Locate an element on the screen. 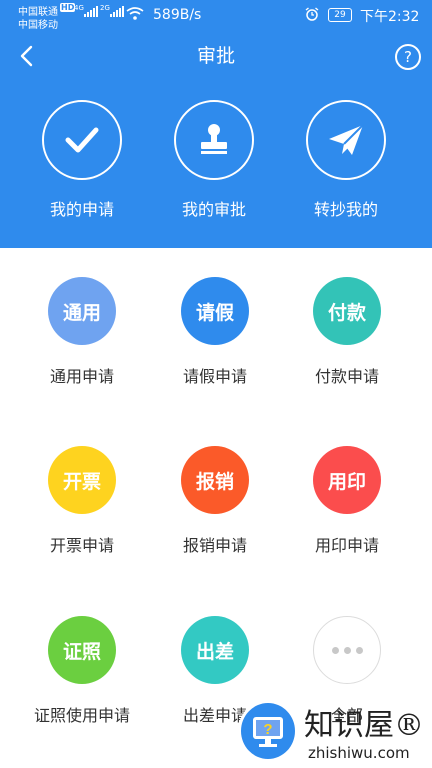 The height and width of the screenshot is (768, 432). general-application-item: 通用 通用申请 is located at coordinates (82, 332).